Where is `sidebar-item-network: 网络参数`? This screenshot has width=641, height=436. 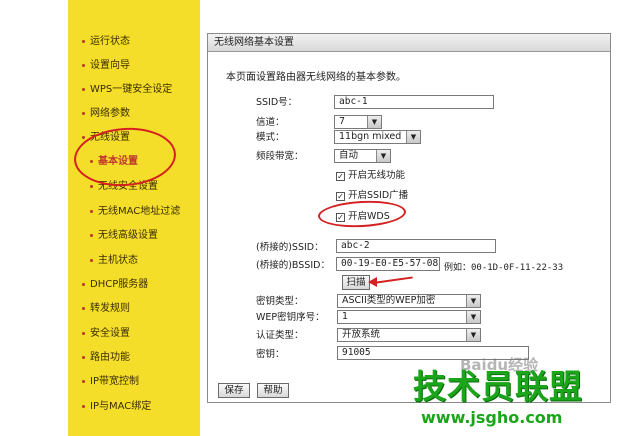 sidebar-item-network: 网络参数 is located at coordinates (106, 114).